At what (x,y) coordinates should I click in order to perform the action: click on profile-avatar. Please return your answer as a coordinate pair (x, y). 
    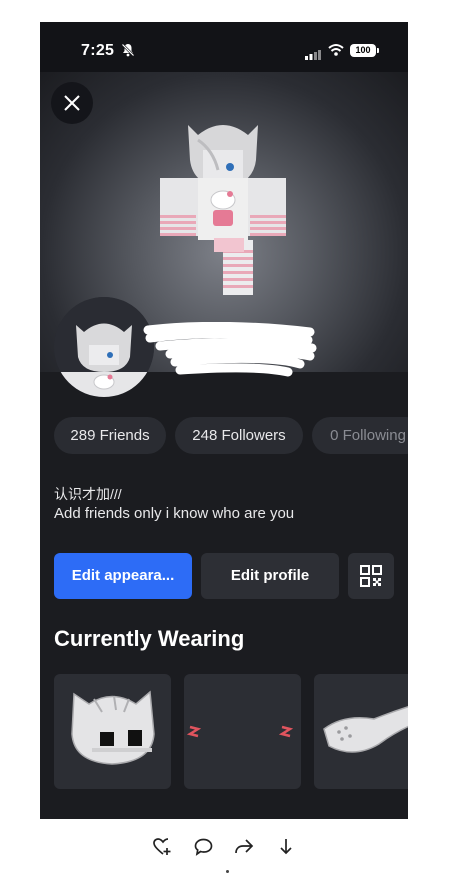
    Looking at the image, I should click on (104, 347).